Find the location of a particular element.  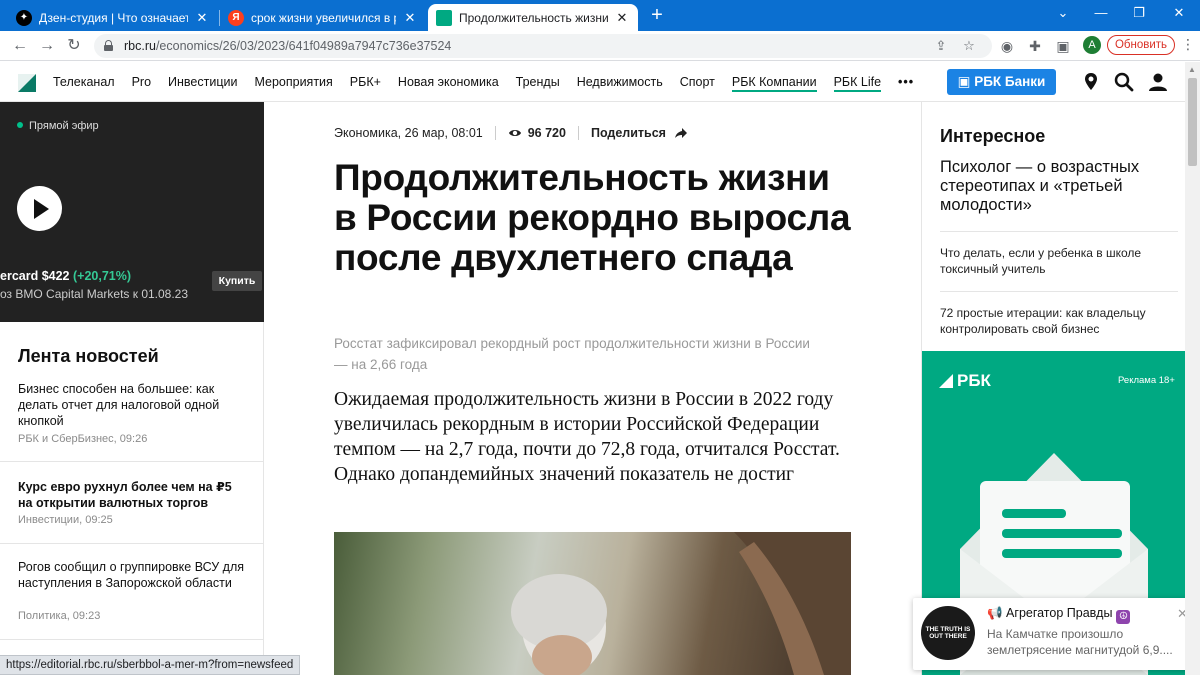

nav-item-trends: Тренды is located at coordinates (538, 83).